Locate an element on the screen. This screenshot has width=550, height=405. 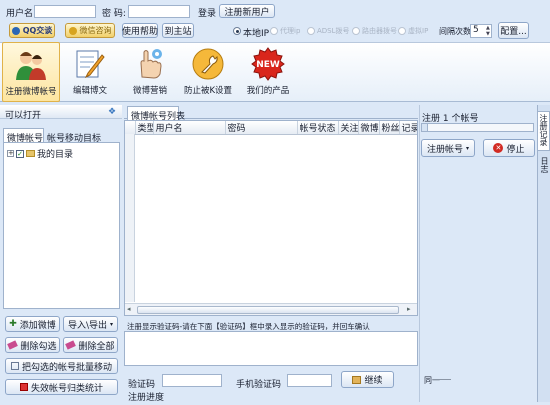
chat-icon is located at coordinates (72, 30).